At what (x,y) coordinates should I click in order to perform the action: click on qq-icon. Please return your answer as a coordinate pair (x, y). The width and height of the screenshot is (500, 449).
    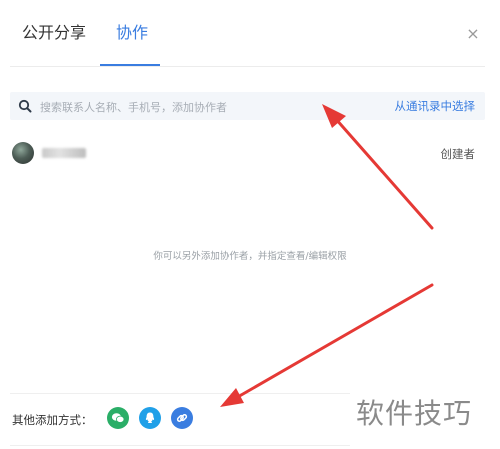
    Looking at the image, I should click on (150, 417).